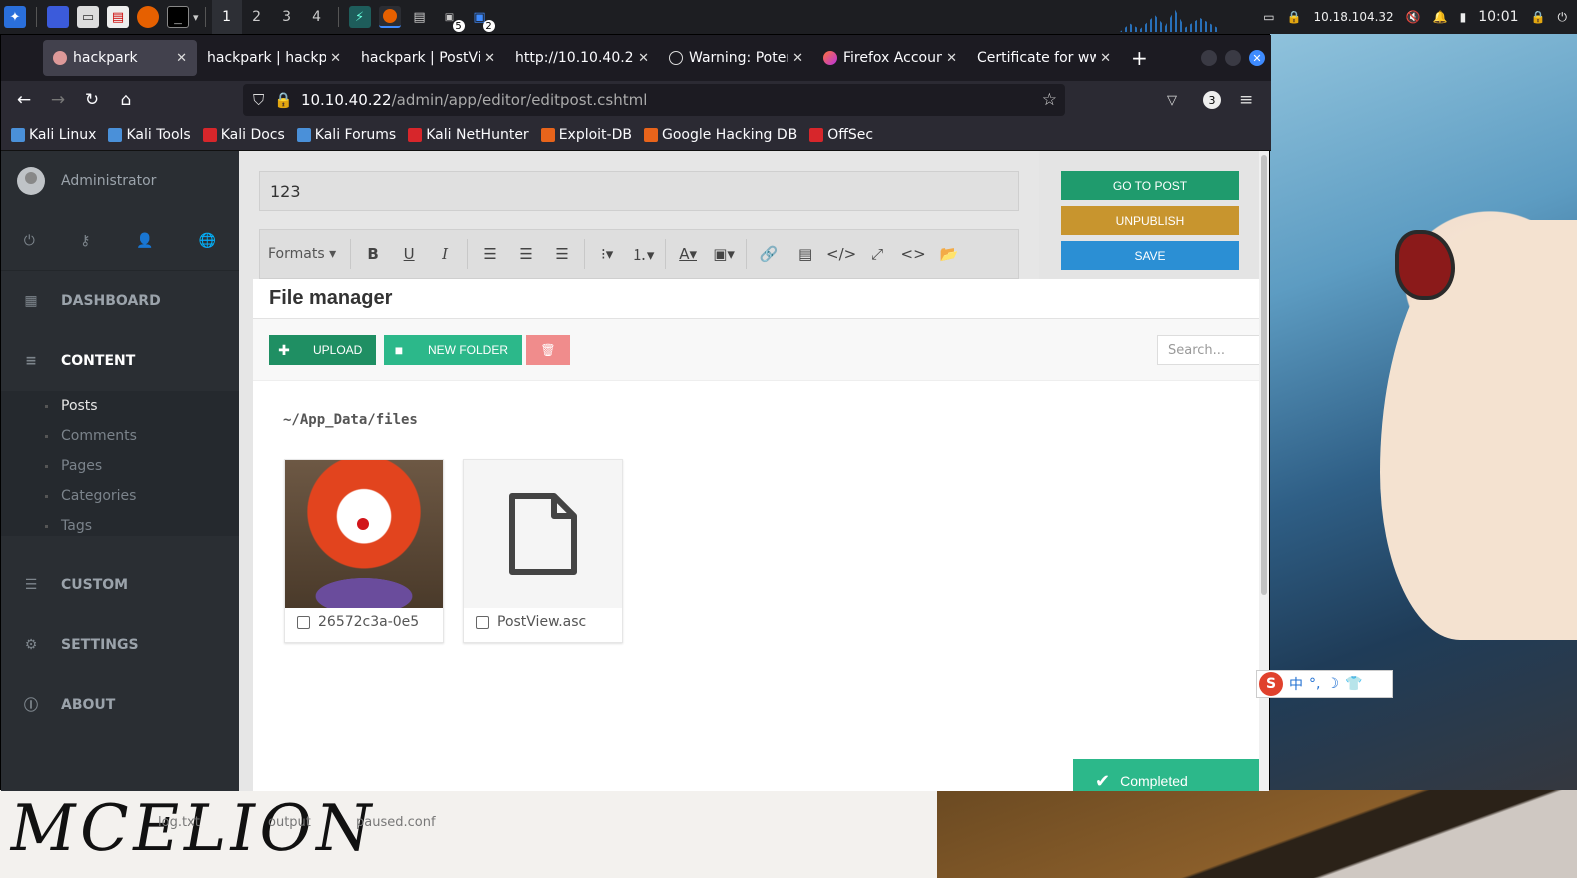  What do you see at coordinates (1150, 255) in the screenshot?
I see `save-button: SAVE` at bounding box center [1150, 255].